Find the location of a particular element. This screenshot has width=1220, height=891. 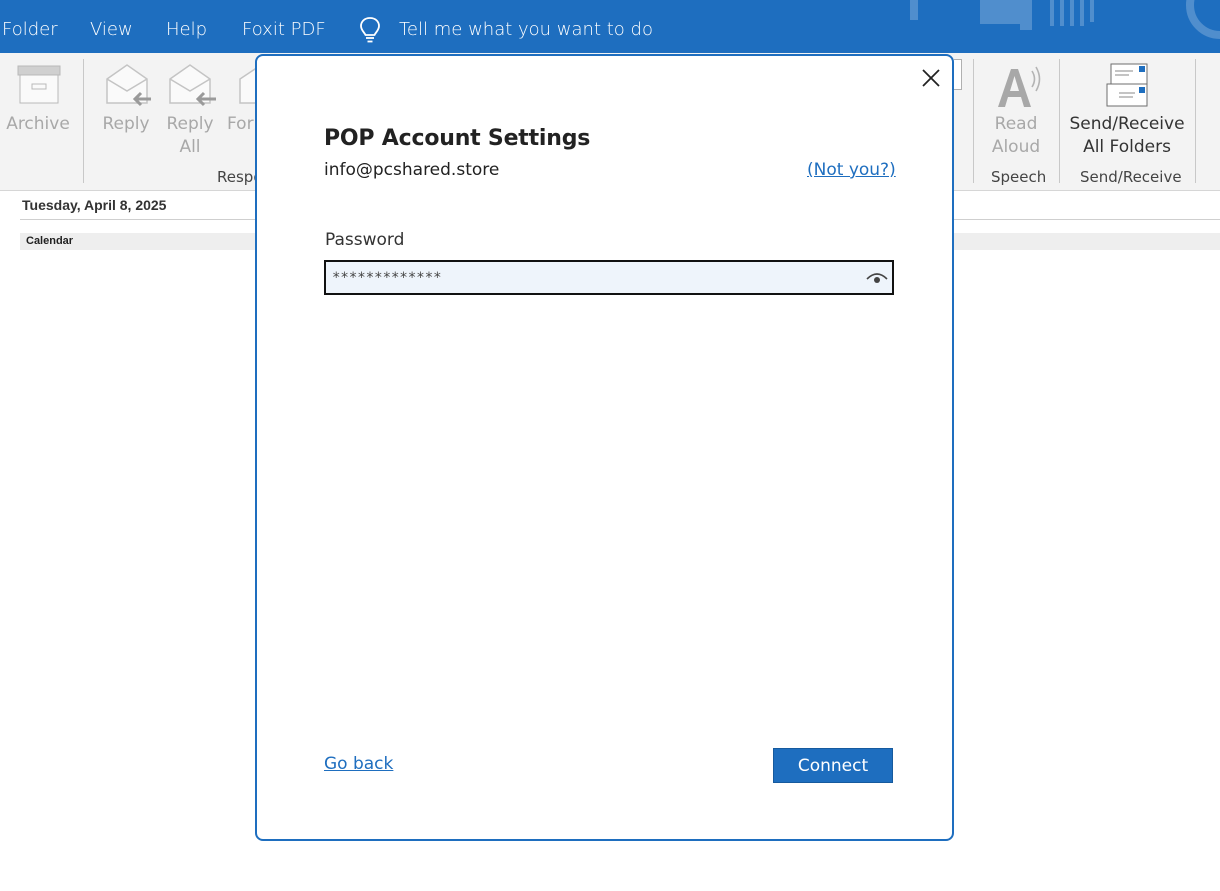

read-aloud-label-line2: Aloud is located at coordinates (1016, 147).